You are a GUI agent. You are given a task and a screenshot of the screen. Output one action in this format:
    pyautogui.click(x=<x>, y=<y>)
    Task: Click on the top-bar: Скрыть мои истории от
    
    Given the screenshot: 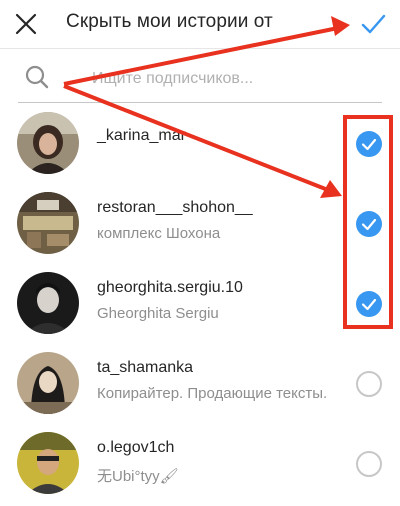 What is the action you would take?
    pyautogui.click(x=200, y=24)
    